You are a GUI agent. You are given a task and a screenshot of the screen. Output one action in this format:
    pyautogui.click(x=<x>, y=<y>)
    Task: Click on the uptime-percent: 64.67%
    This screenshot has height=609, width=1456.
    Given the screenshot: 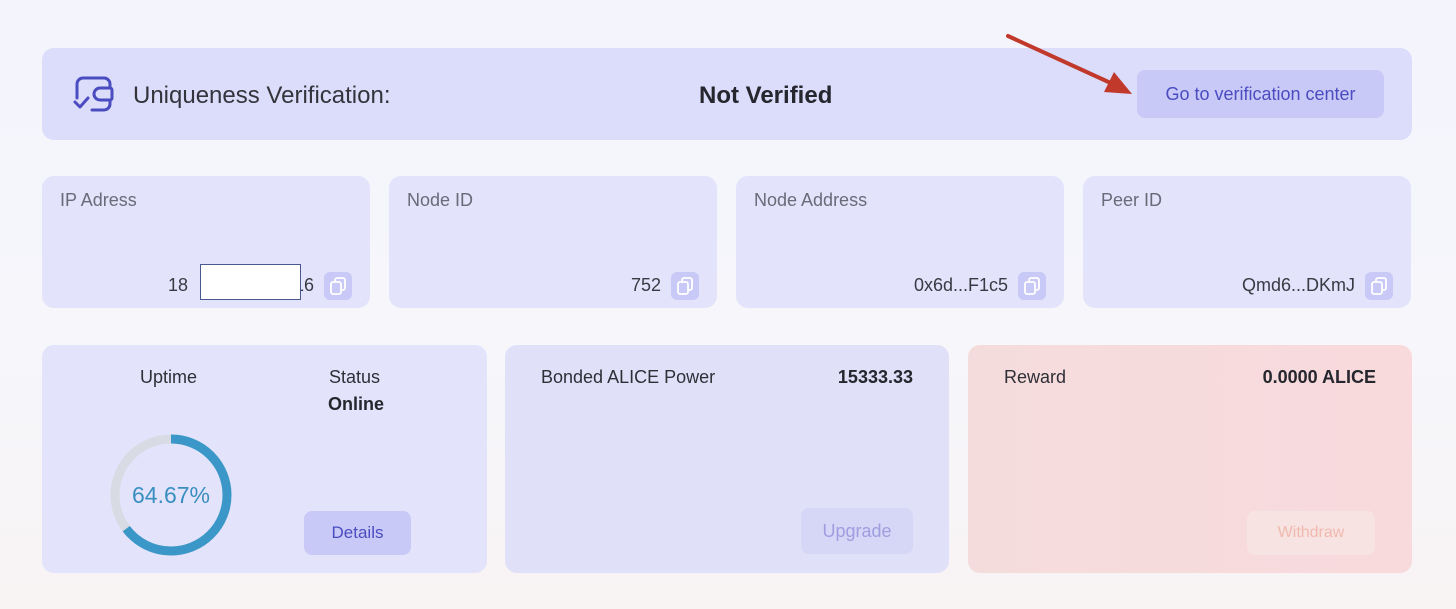 What is the action you would take?
    pyautogui.click(x=170, y=495)
    